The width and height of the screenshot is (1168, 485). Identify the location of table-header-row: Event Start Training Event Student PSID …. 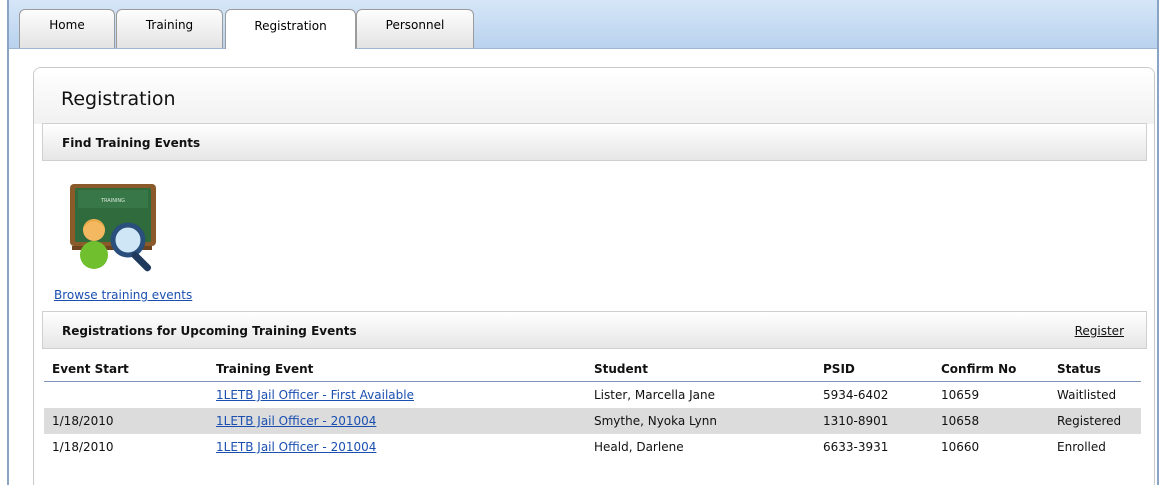
(592, 369).